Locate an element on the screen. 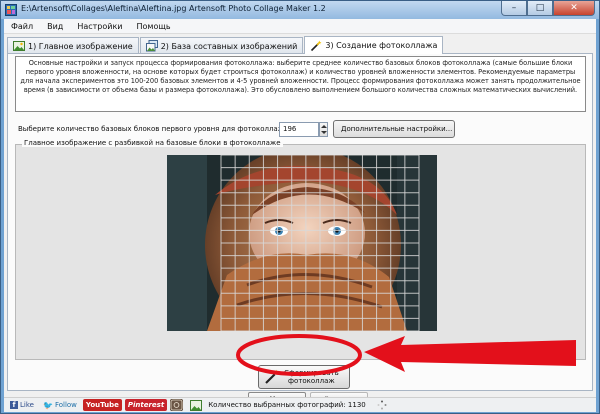 The image size is (600, 414). tab-main-image: 1) Главное изображение is located at coordinates (73, 45).